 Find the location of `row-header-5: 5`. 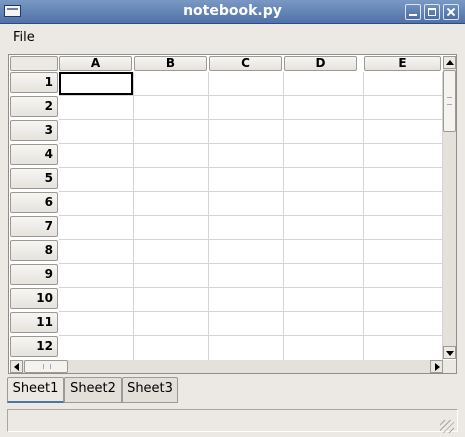

row-header-5: 5 is located at coordinates (34, 178).